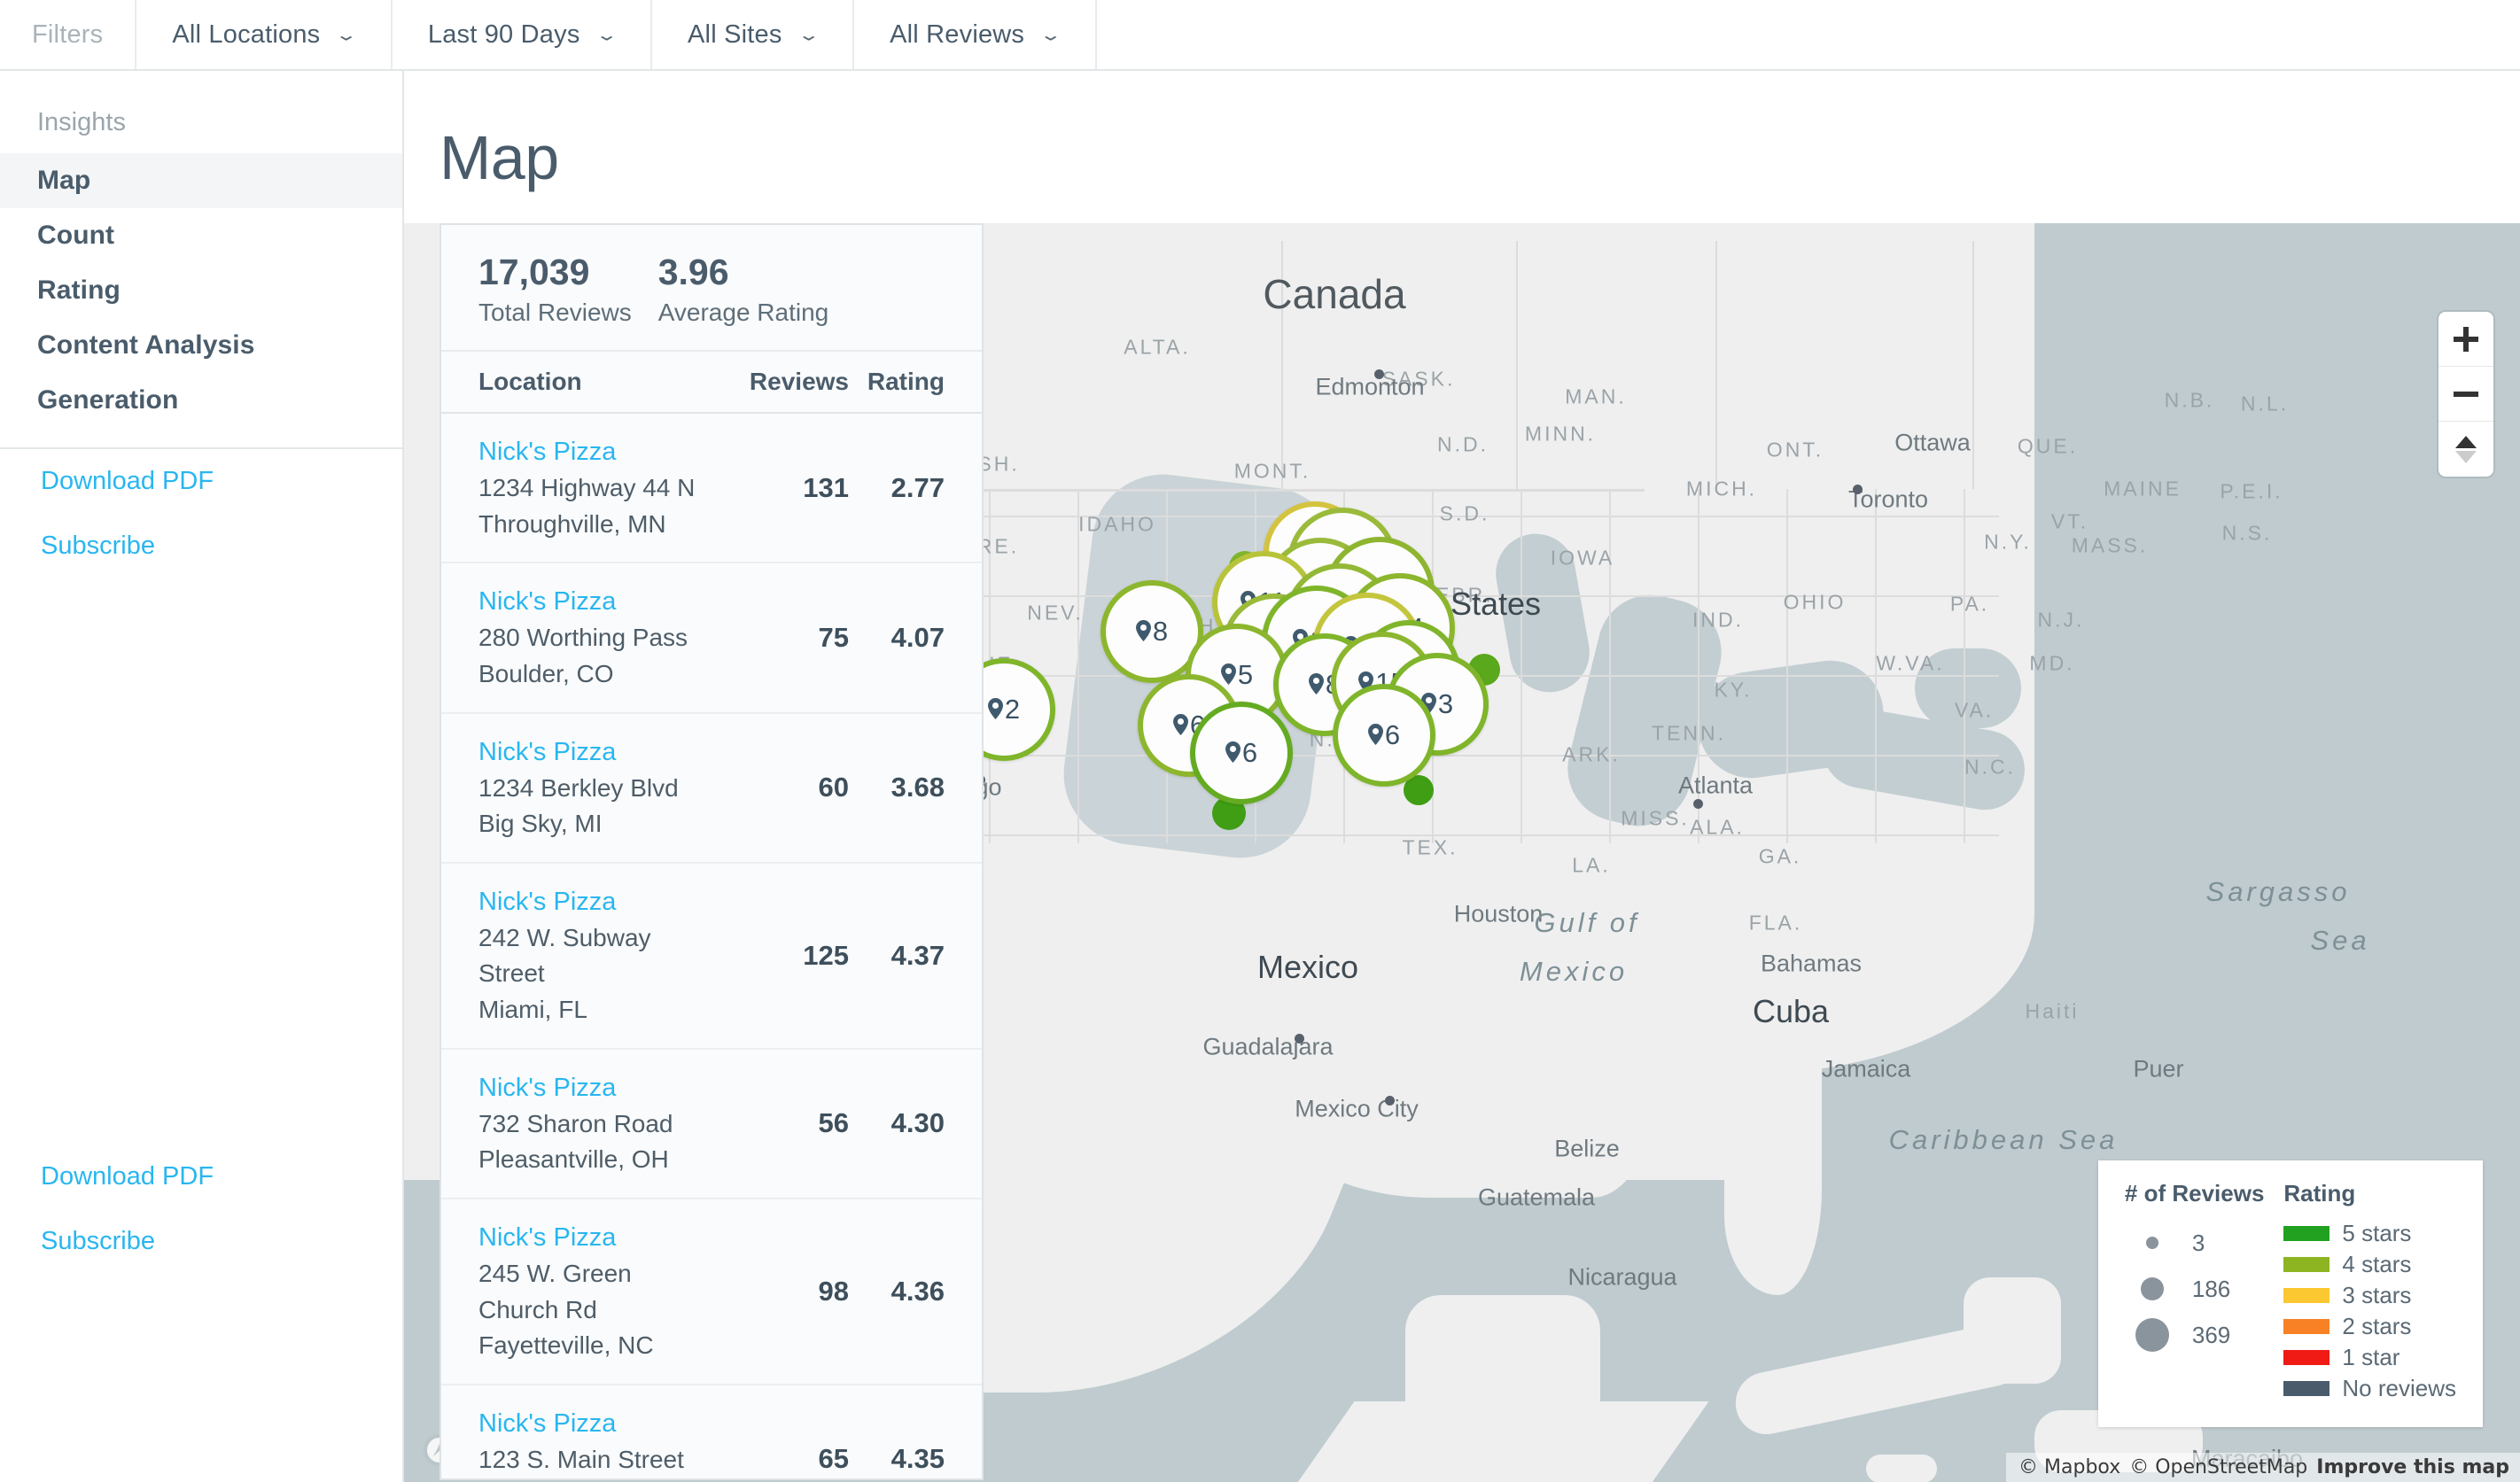 The height and width of the screenshot is (1482, 2520). I want to click on map-label: GA., so click(1780, 856).